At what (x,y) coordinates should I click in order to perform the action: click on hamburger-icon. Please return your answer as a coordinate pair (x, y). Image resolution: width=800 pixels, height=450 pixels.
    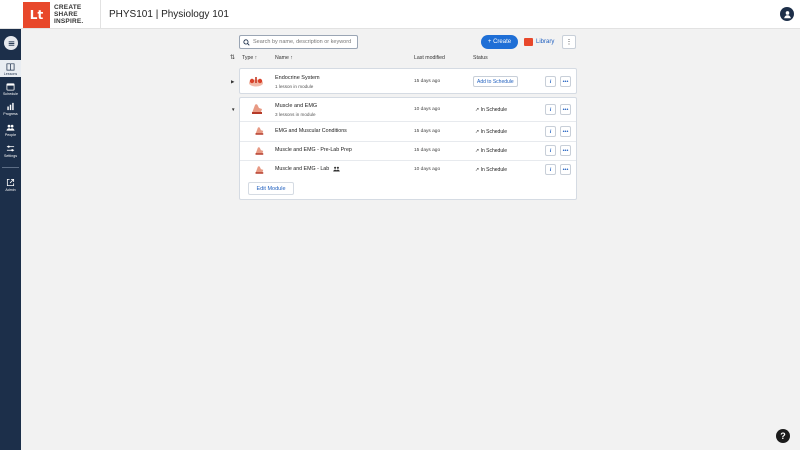
    Looking at the image, I should click on (11, 43).